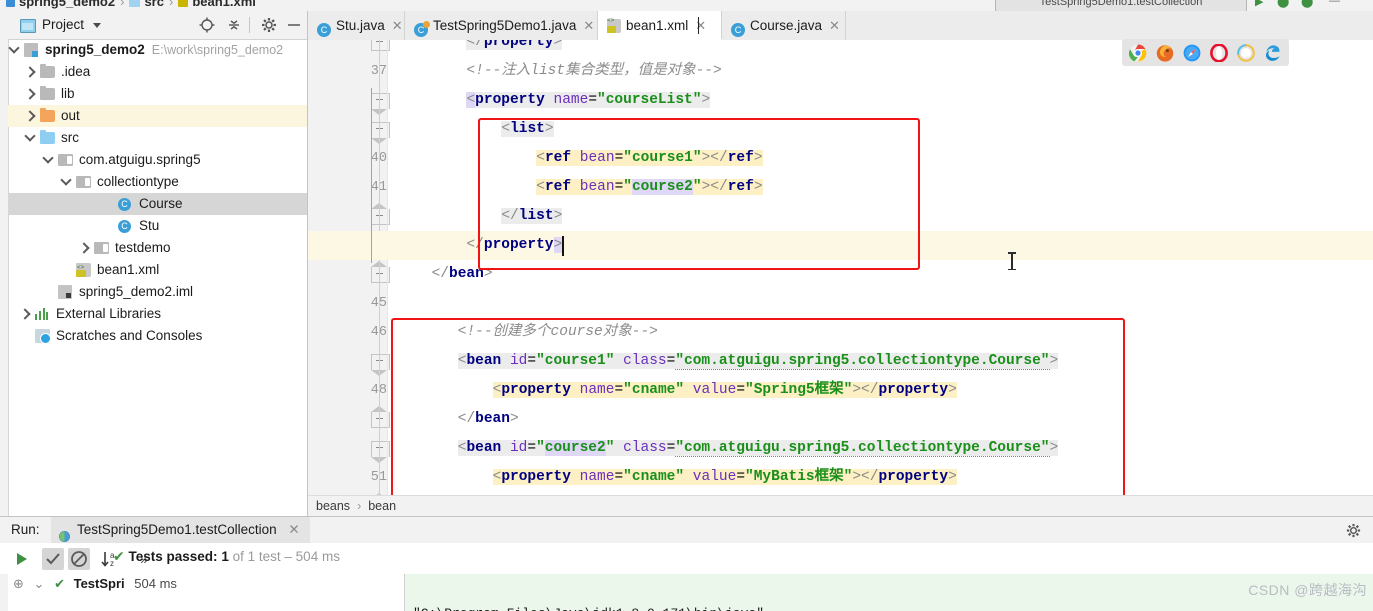 The image size is (1373, 611). What do you see at coordinates (593, 71) in the screenshot?
I see `code-line: <!--注入list集合类型，值是对象-->` at bounding box center [593, 71].